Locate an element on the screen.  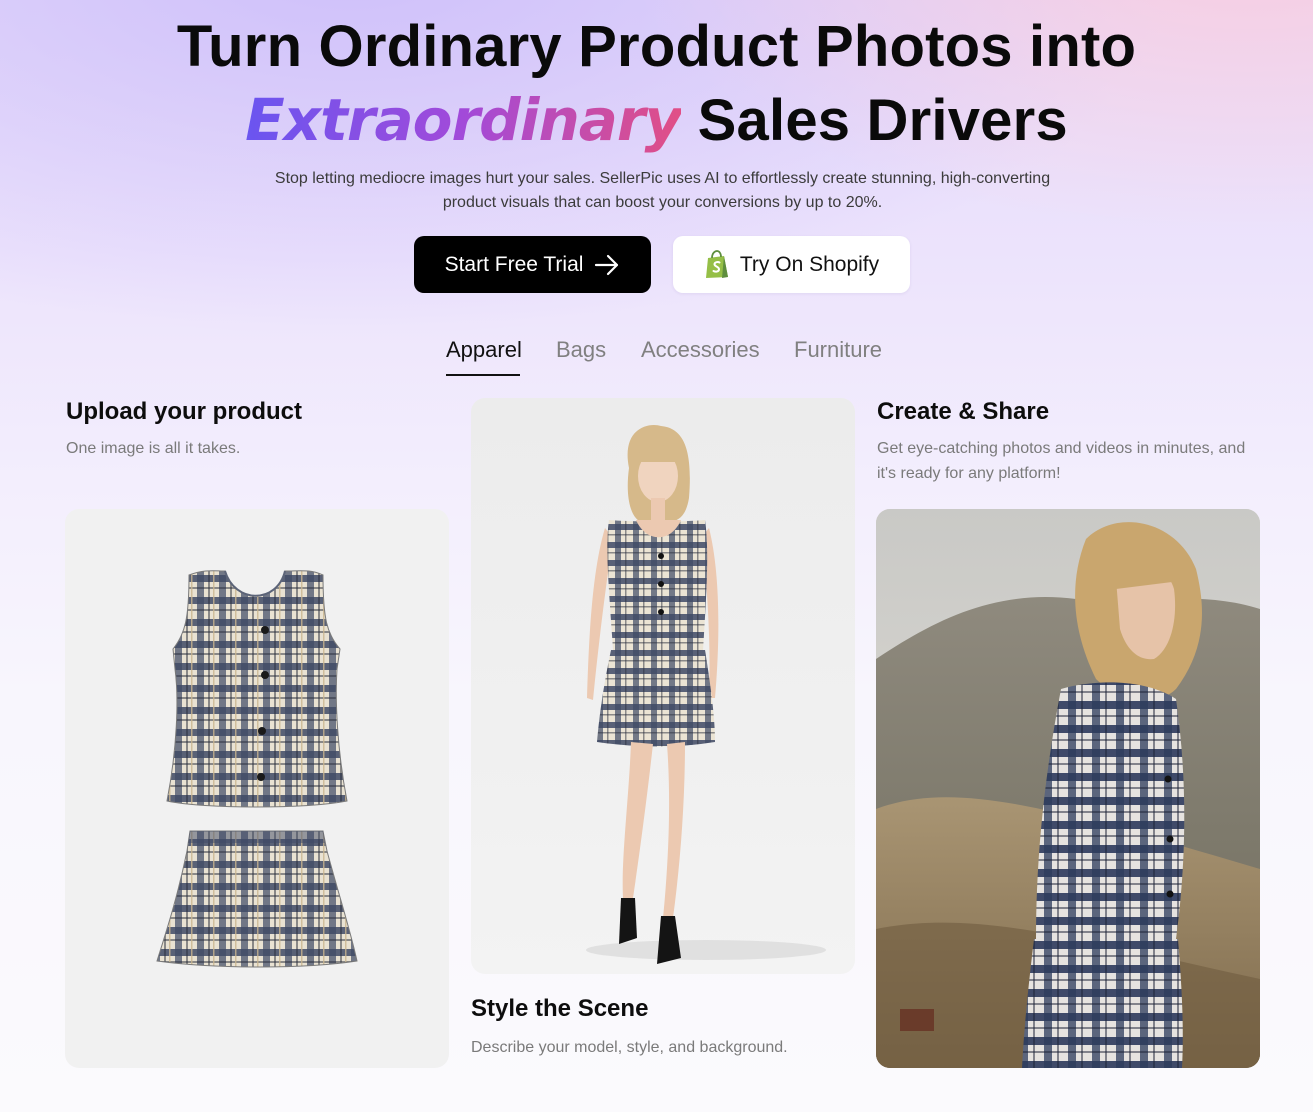
tab-bags: Bags is located at coordinates (581, 350).